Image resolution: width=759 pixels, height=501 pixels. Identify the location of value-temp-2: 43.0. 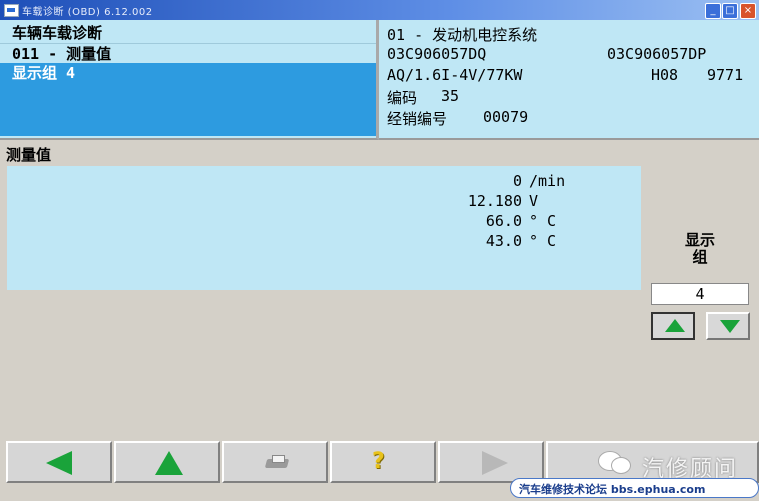
(503, 241).